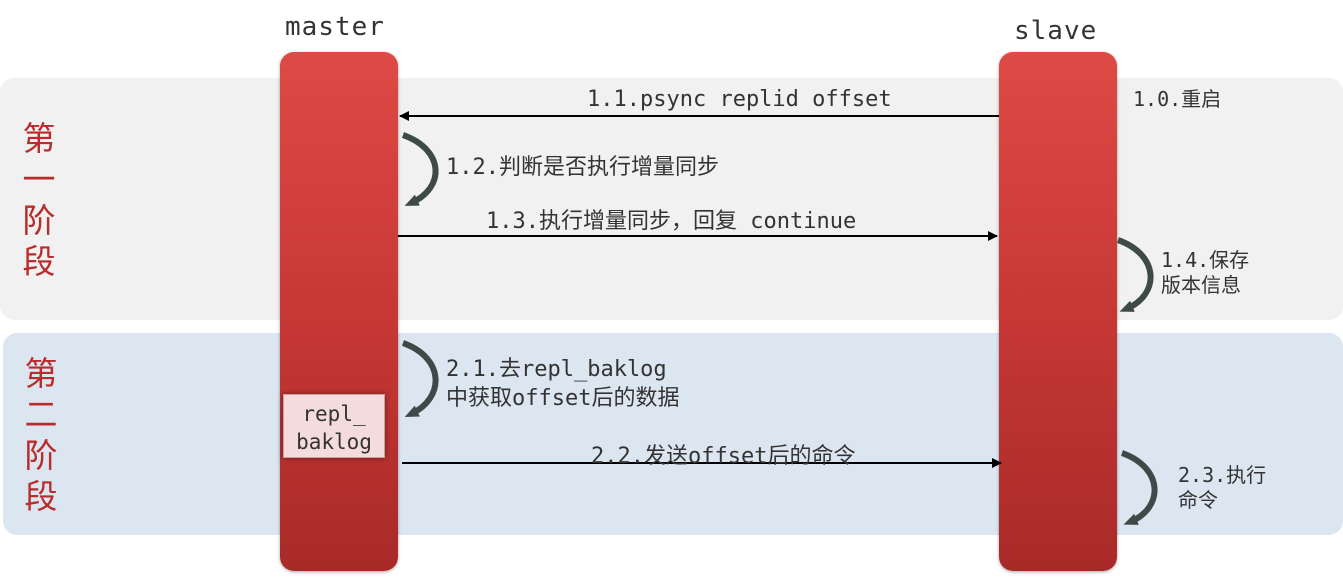 This screenshot has width=1343, height=583. I want to click on note-line: 1.0.重启, so click(1177, 99).